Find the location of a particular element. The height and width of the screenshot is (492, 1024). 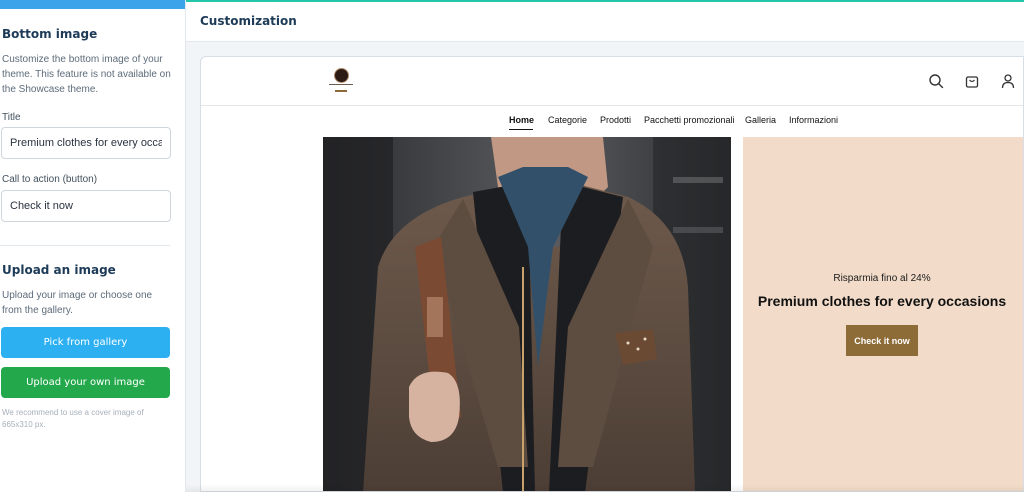

promo-cta-button: Check it now is located at coordinates (882, 340).